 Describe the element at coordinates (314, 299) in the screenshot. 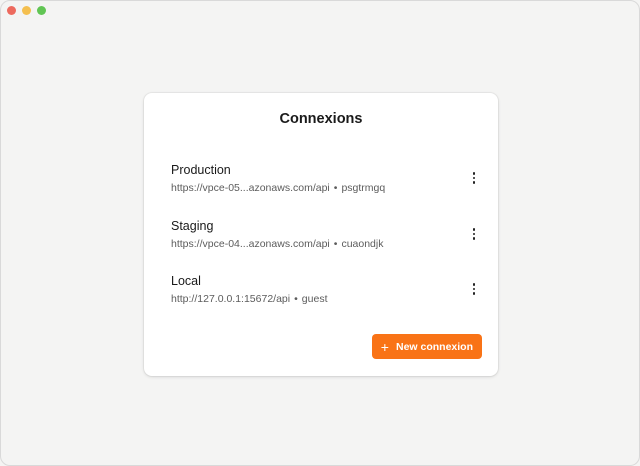

I see `connection-user: guest` at that location.